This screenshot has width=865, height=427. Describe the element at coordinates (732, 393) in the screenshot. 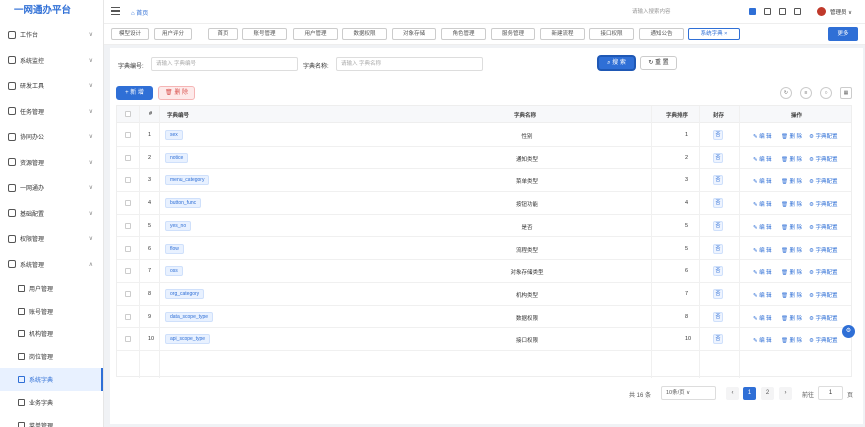

I see `prev-page-button: ‹` at that location.